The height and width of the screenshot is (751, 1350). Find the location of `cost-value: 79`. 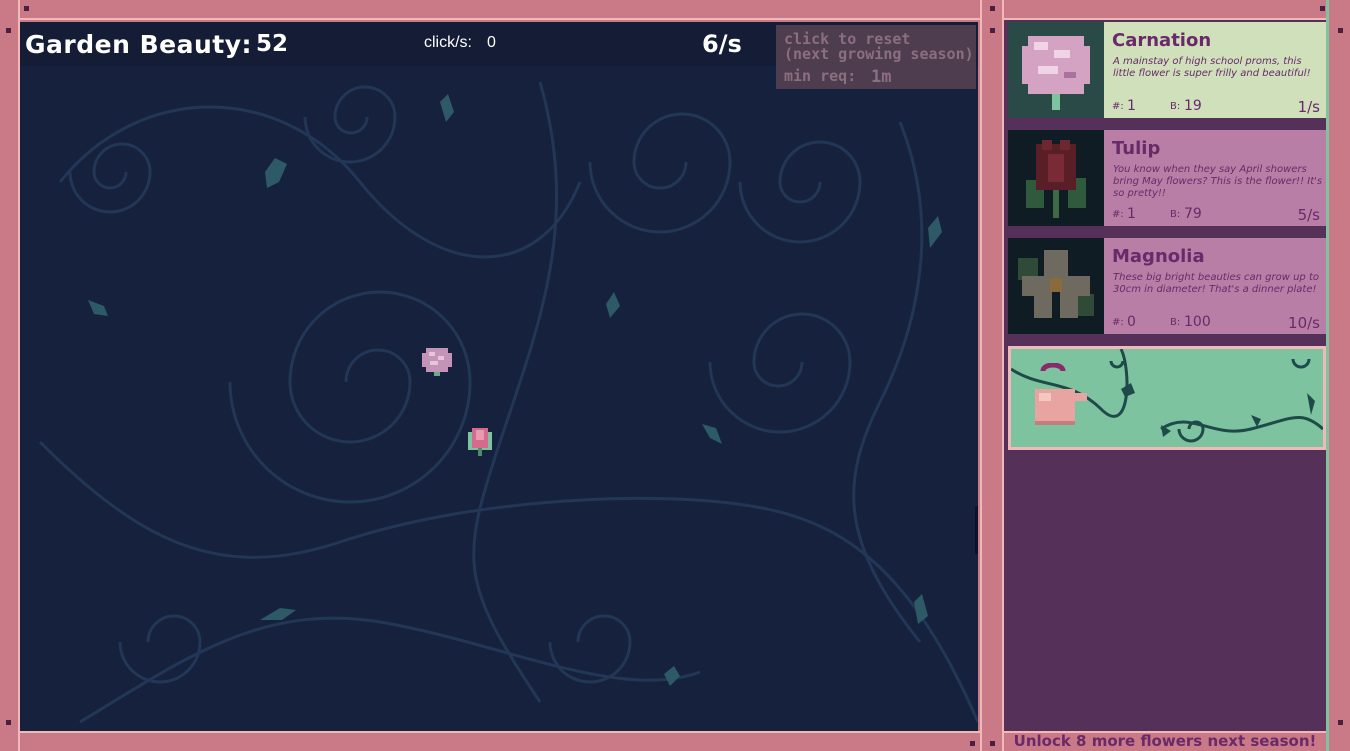

cost-value: 79 is located at coordinates (1193, 214).